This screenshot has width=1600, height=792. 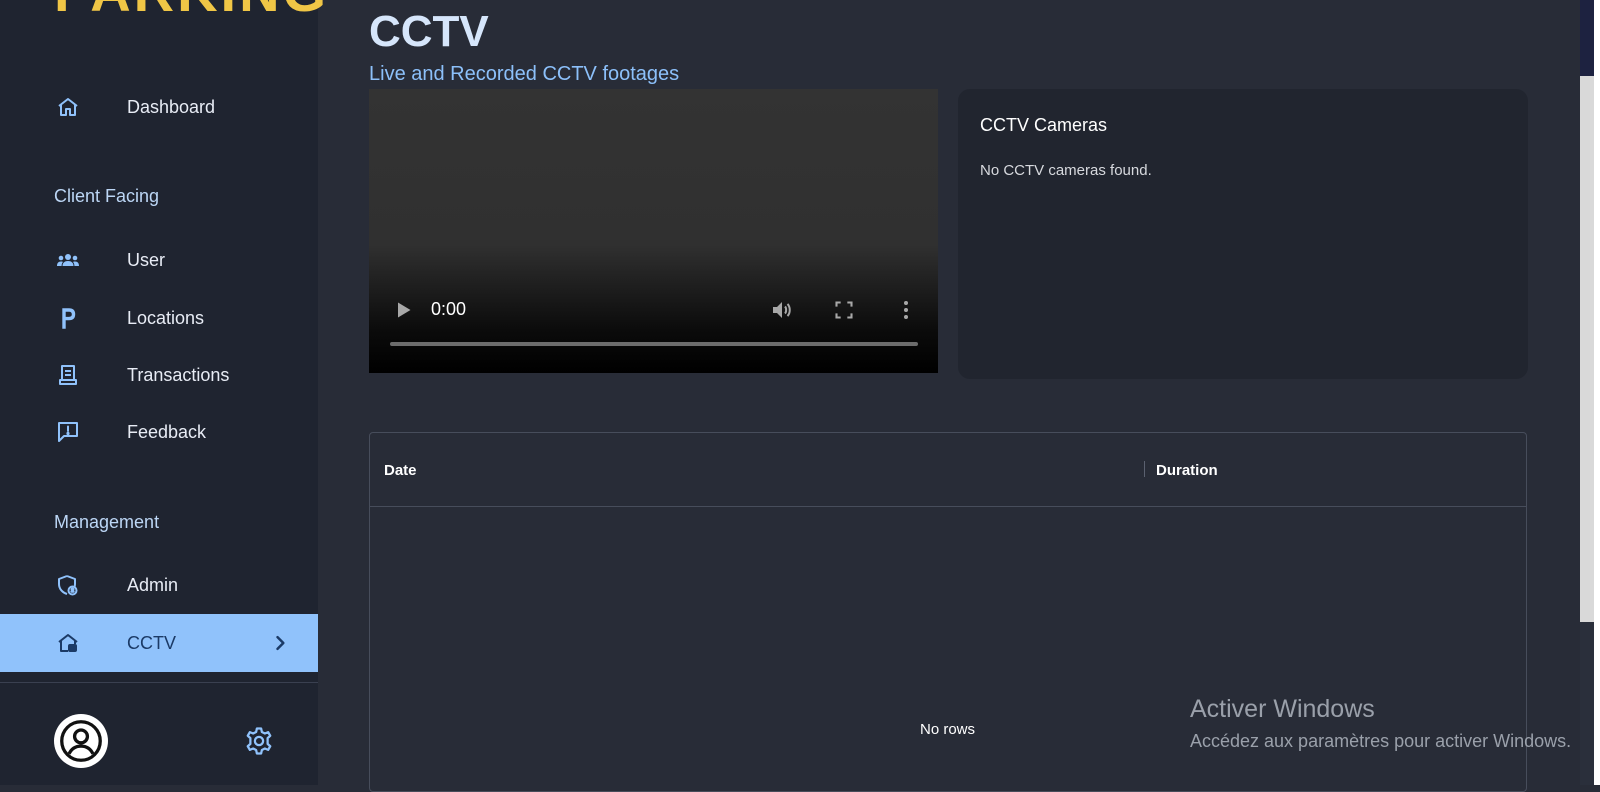 I want to click on sidebar-item-label: Admin, so click(x=153, y=584).